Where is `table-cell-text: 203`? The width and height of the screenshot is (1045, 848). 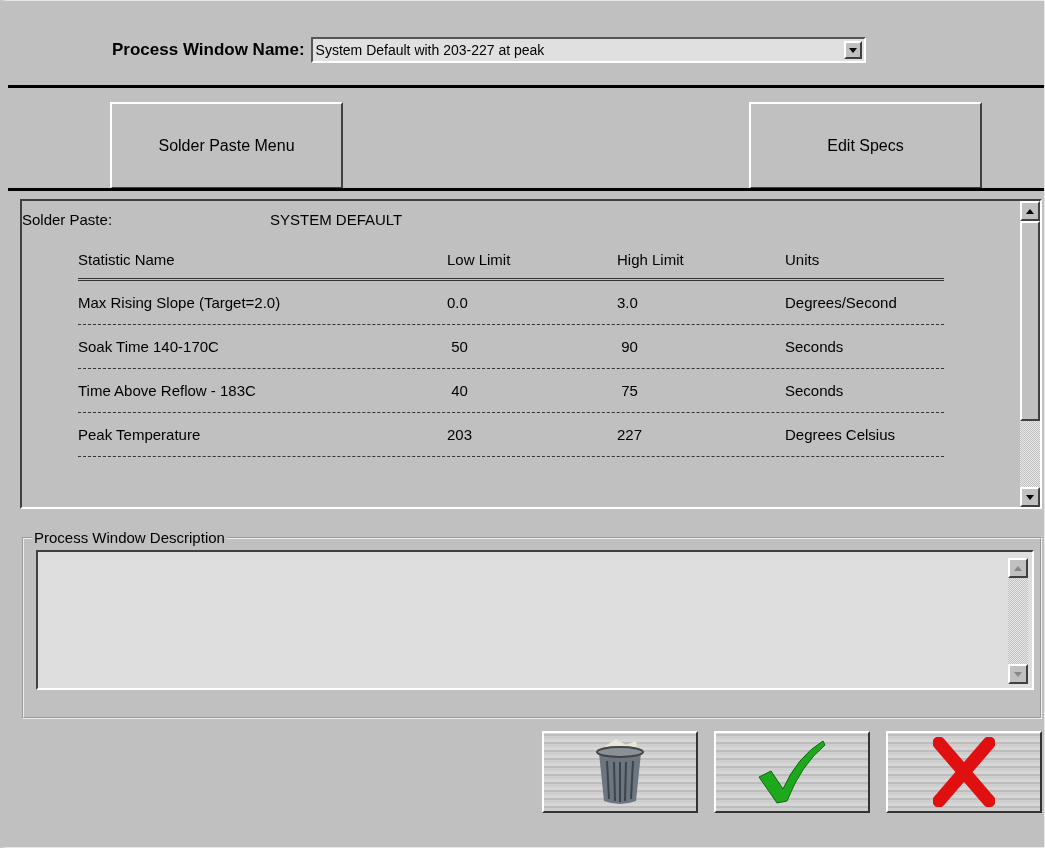
table-cell-text: 203 is located at coordinates (460, 434).